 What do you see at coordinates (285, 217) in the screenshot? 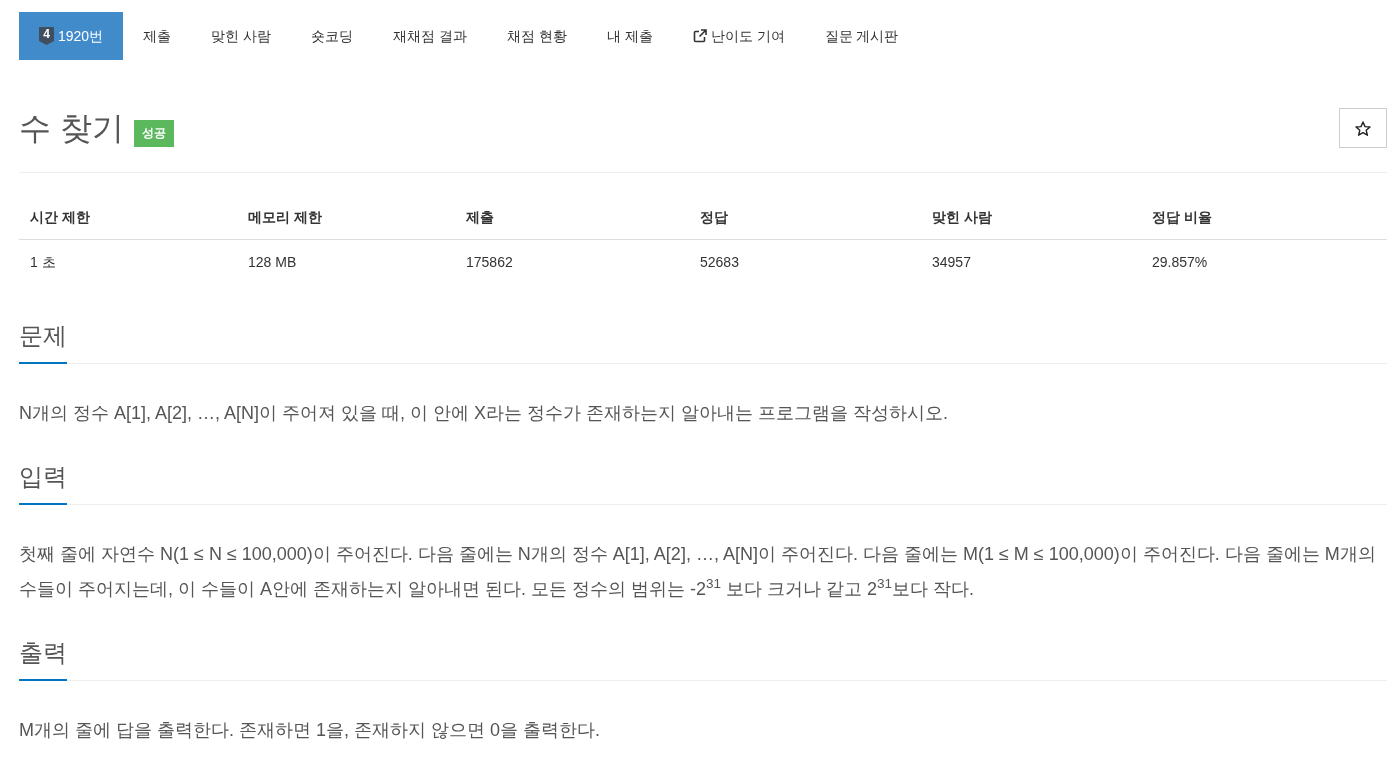
I see `column-header: 메모리 제한` at bounding box center [285, 217].